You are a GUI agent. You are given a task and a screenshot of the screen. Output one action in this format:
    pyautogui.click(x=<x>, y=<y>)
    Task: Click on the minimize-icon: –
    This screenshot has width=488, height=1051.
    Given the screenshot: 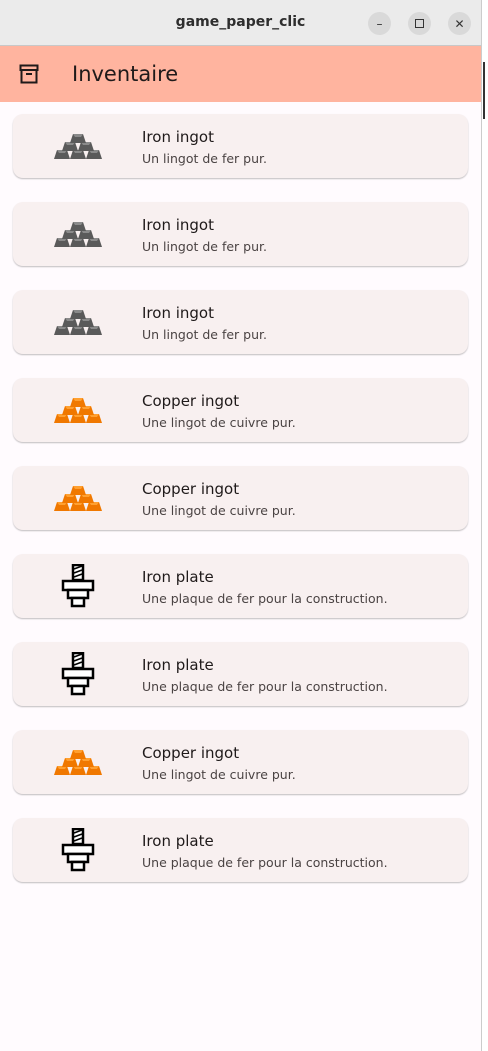 What is the action you would take?
    pyautogui.click(x=379, y=23)
    